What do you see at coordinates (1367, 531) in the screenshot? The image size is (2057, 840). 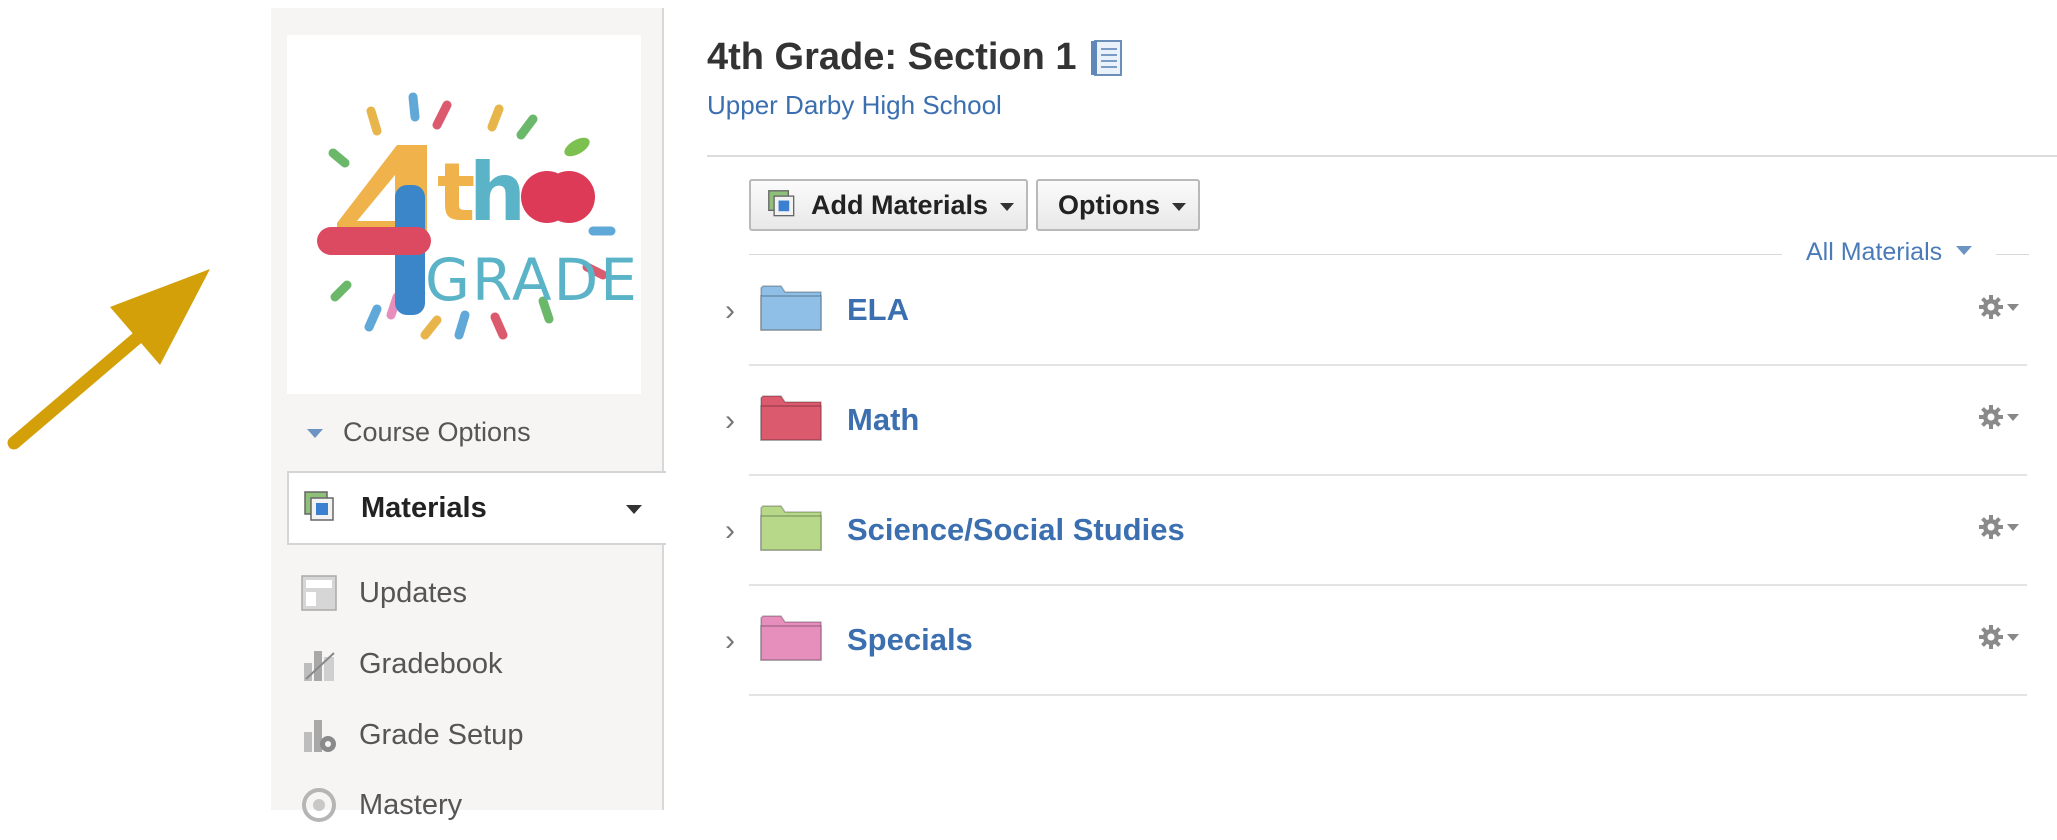 I see `folder-row: › Science/Social Studies` at bounding box center [1367, 531].